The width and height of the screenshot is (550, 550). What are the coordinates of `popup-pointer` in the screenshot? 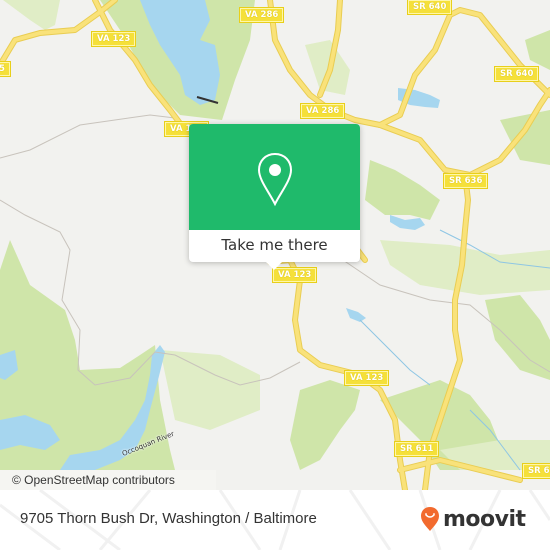 It's located at (274, 265).